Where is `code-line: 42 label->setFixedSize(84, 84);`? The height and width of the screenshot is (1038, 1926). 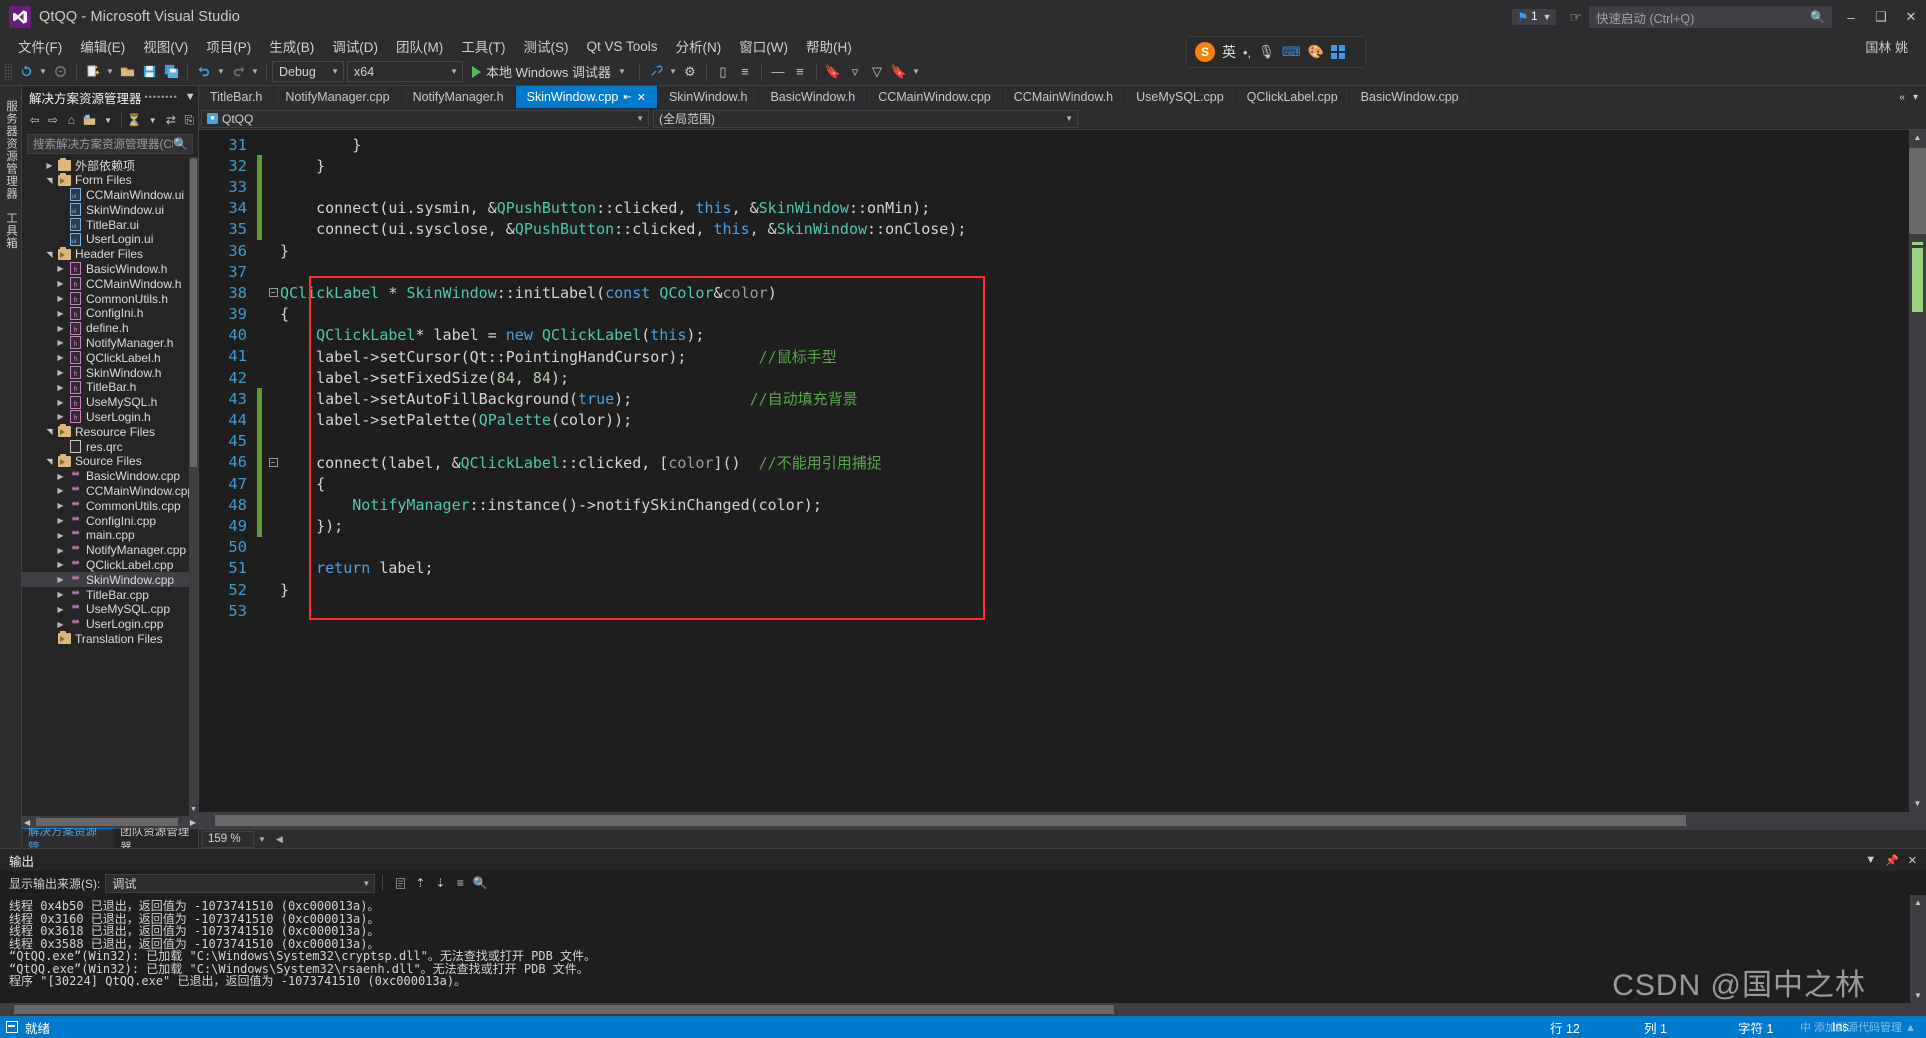
code-line: 42 label->setFixedSize(84, 84); is located at coordinates (1054, 377).